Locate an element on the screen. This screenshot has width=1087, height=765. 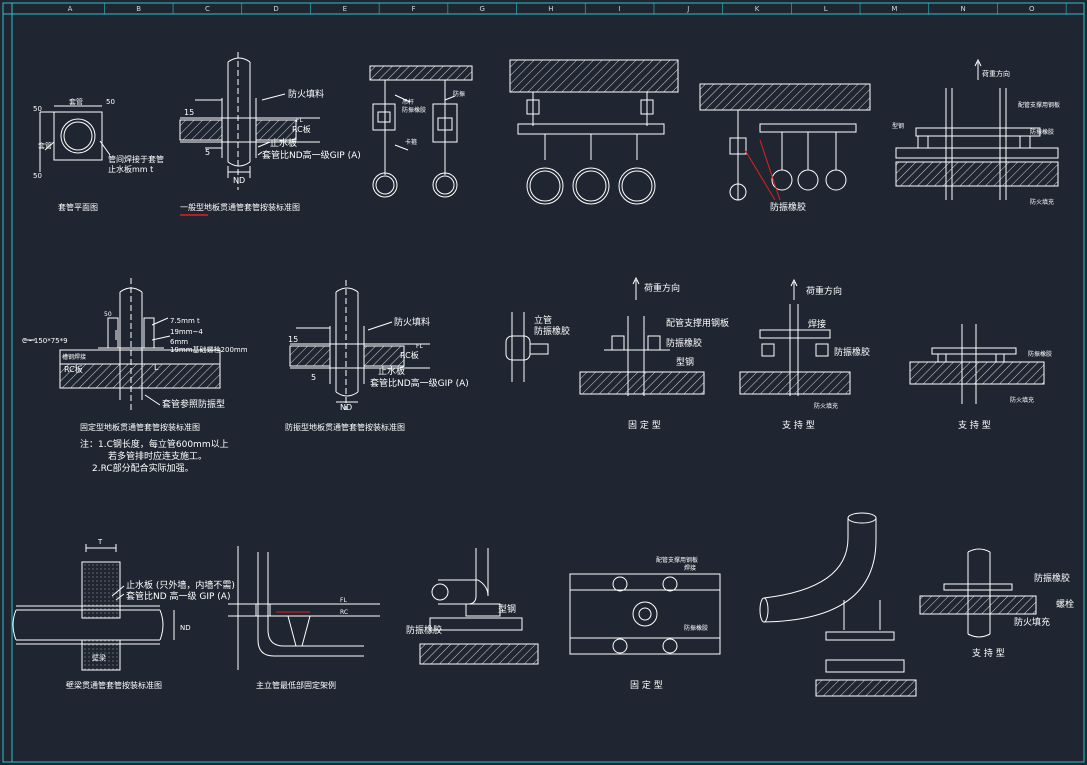
fixed-floor-note-1b: 若多管排时应连支施工。 is located at coordinates (157, 456).